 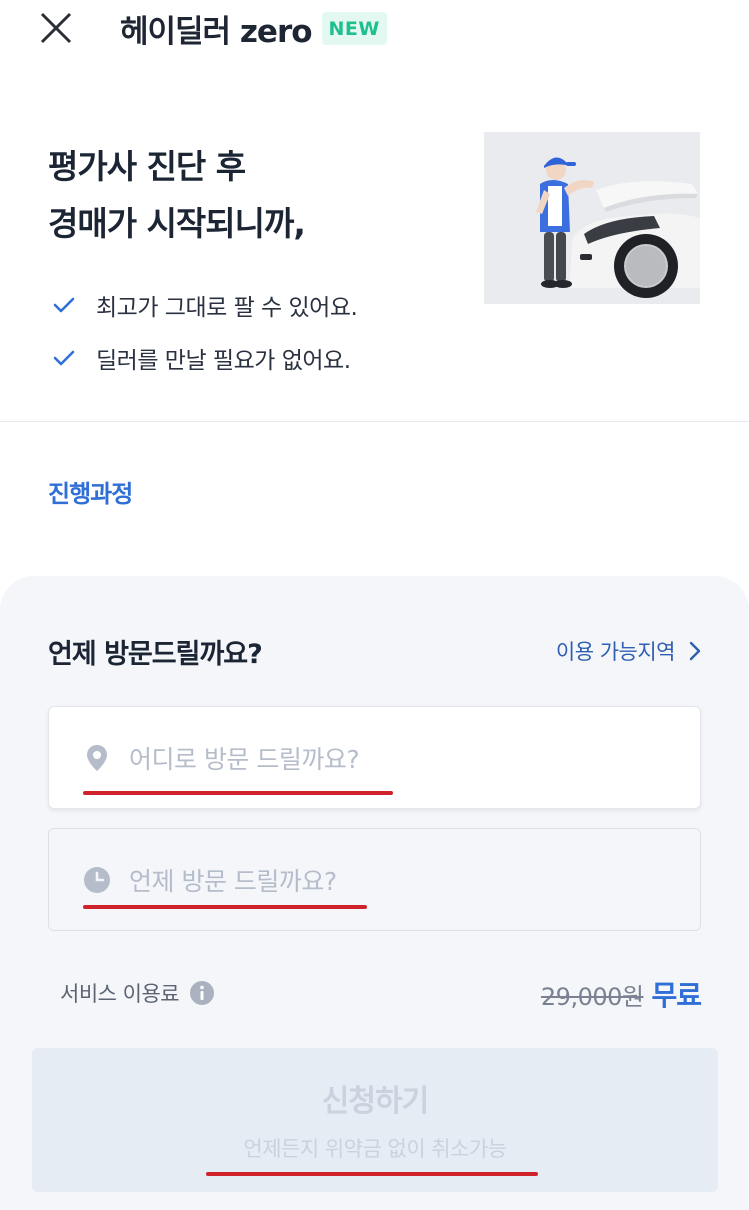 What do you see at coordinates (90, 491) in the screenshot?
I see `process-link: 진행과정` at bounding box center [90, 491].